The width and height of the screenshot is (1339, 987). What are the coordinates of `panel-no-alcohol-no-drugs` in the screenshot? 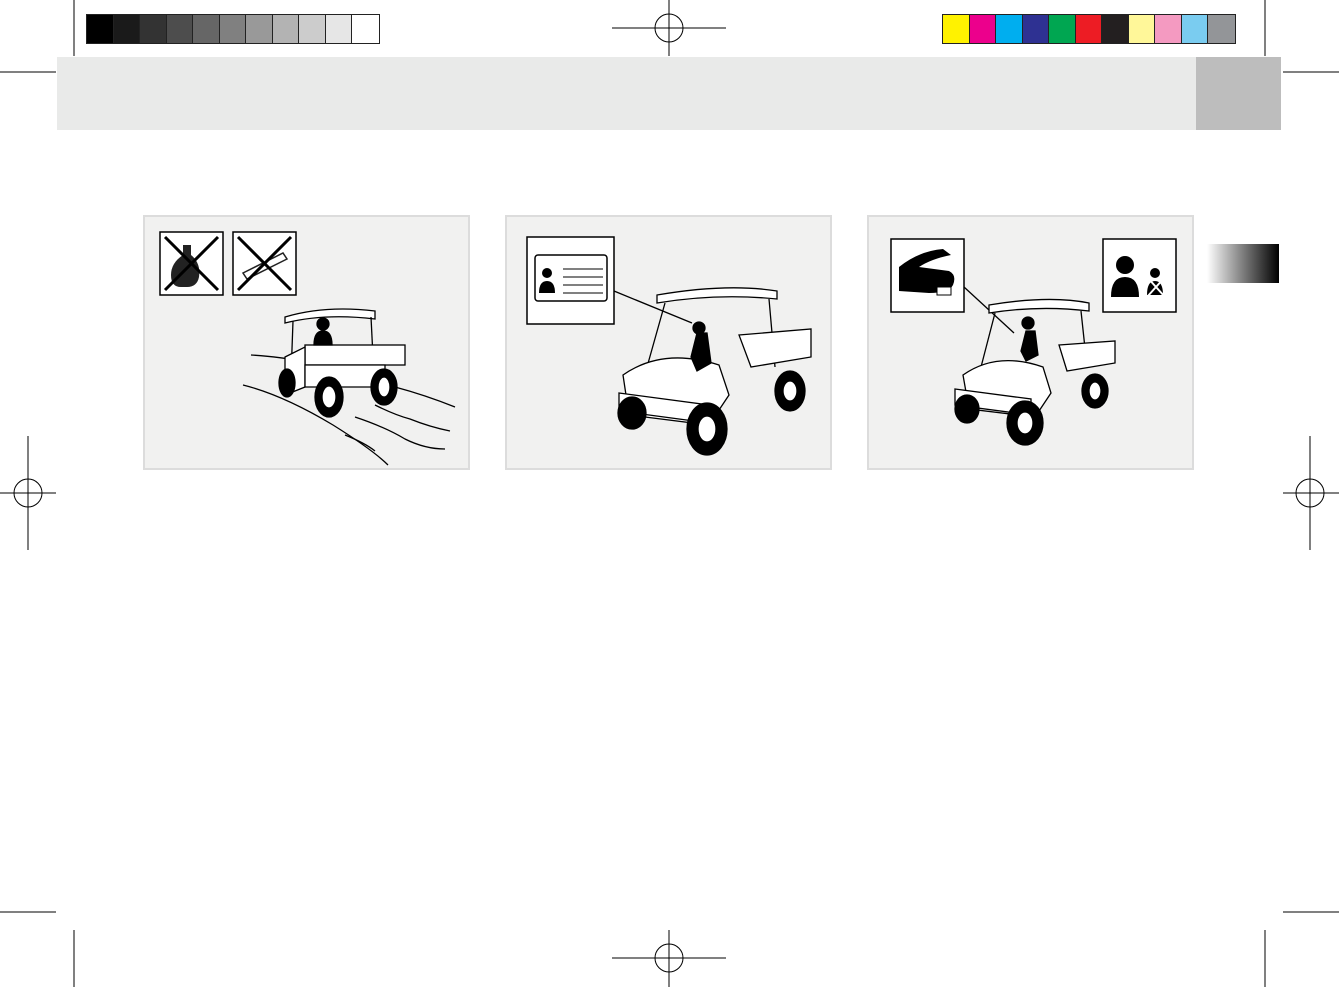 It's located at (306, 342).